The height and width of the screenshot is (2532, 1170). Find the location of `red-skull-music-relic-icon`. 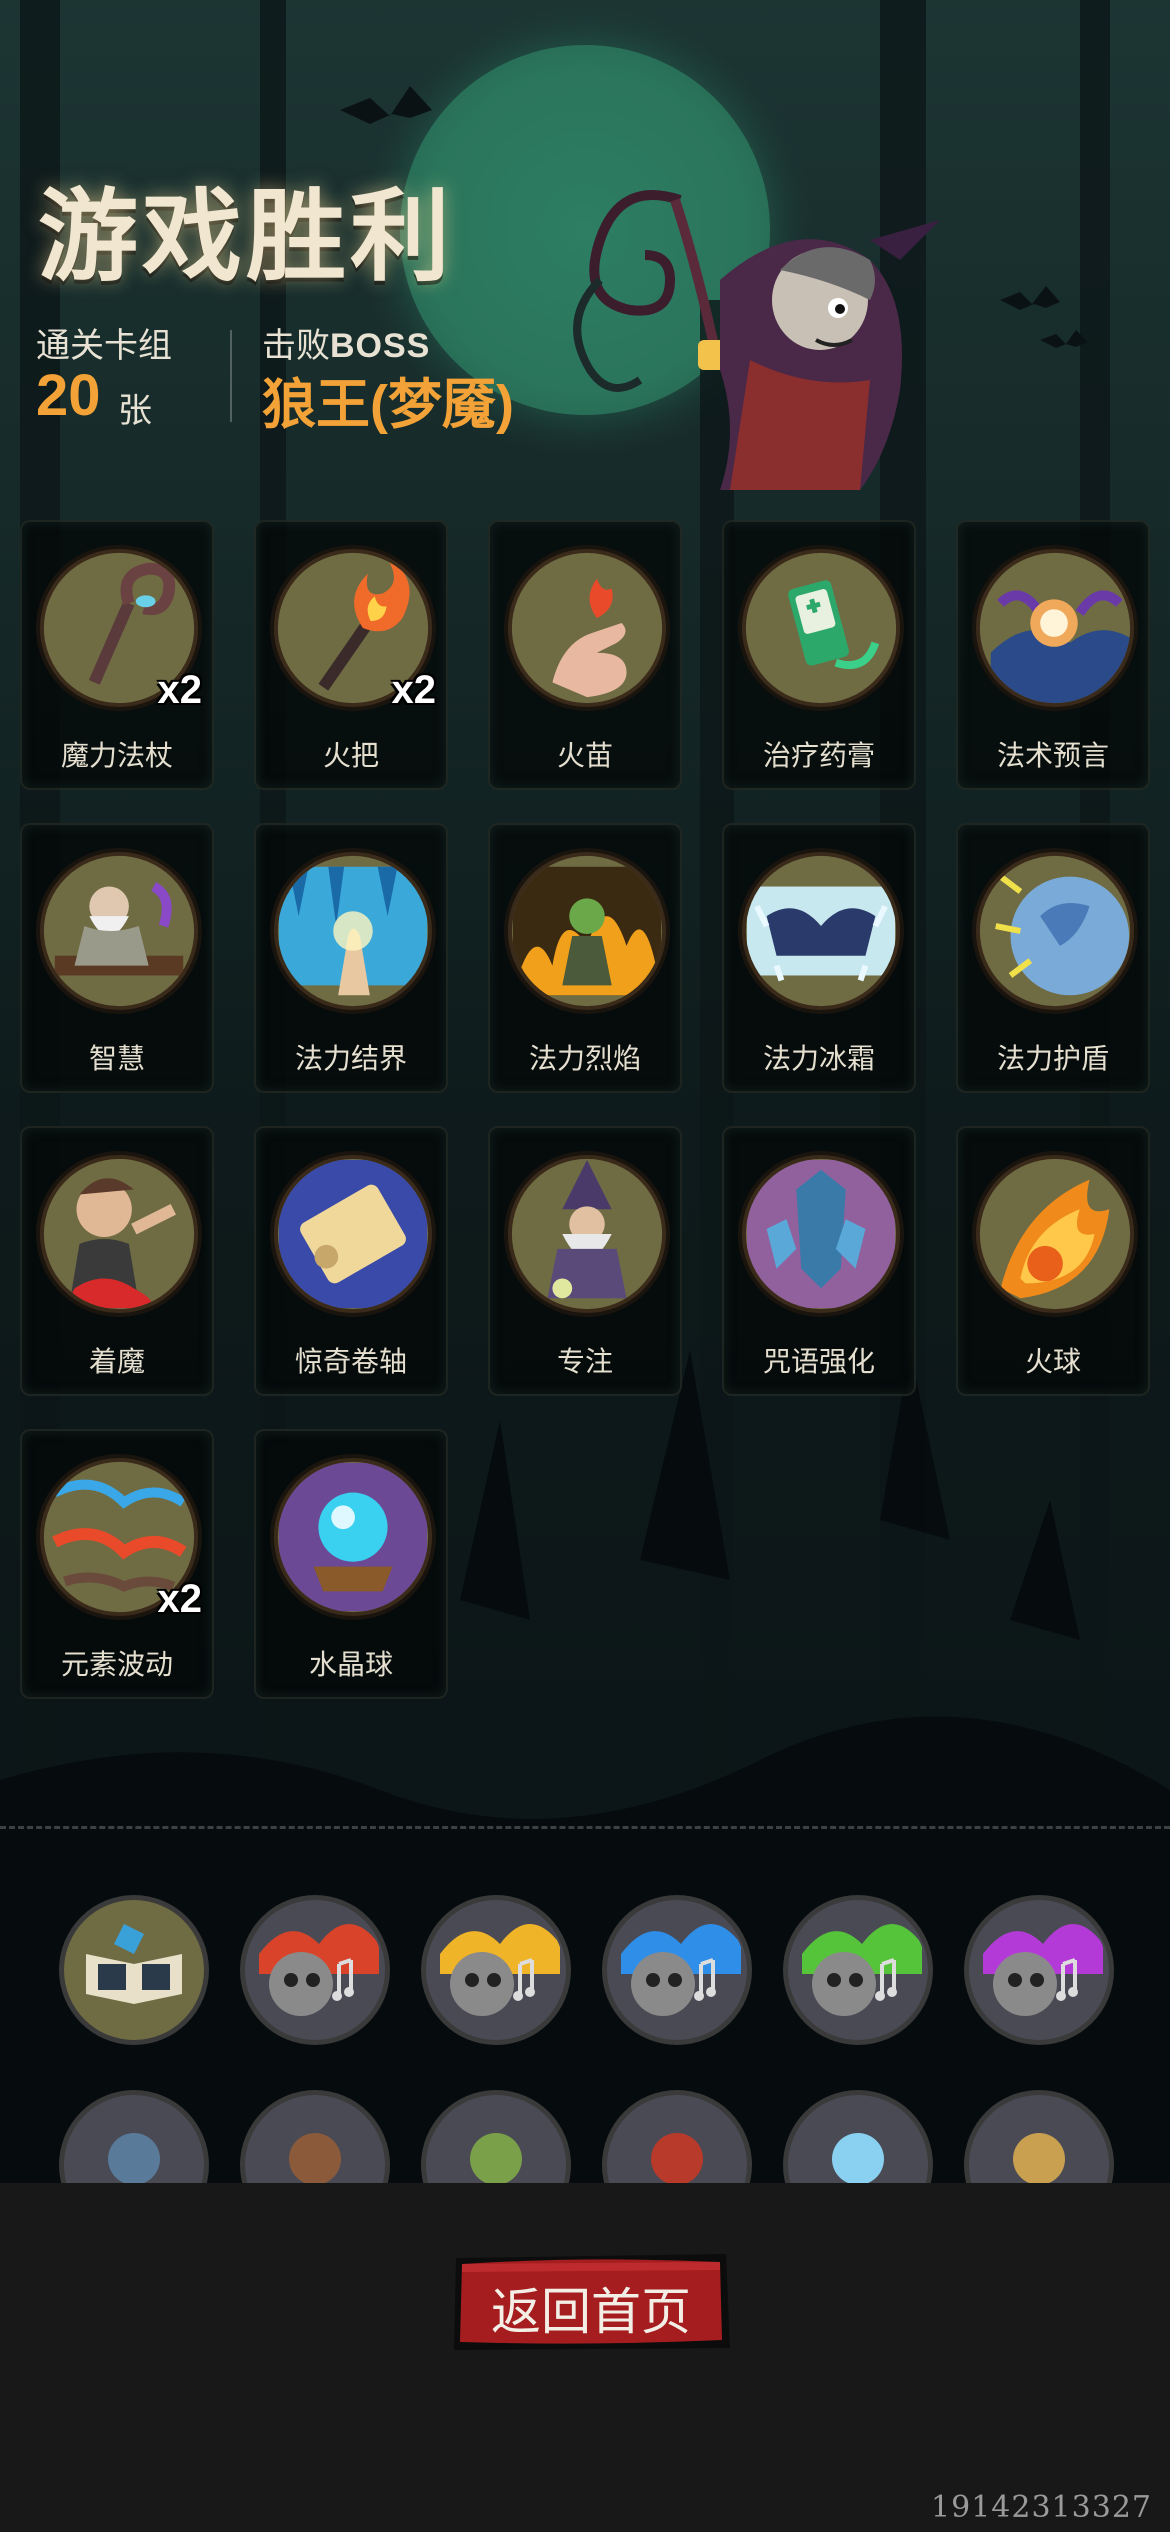

red-skull-music-relic-icon is located at coordinates (315, 1970).